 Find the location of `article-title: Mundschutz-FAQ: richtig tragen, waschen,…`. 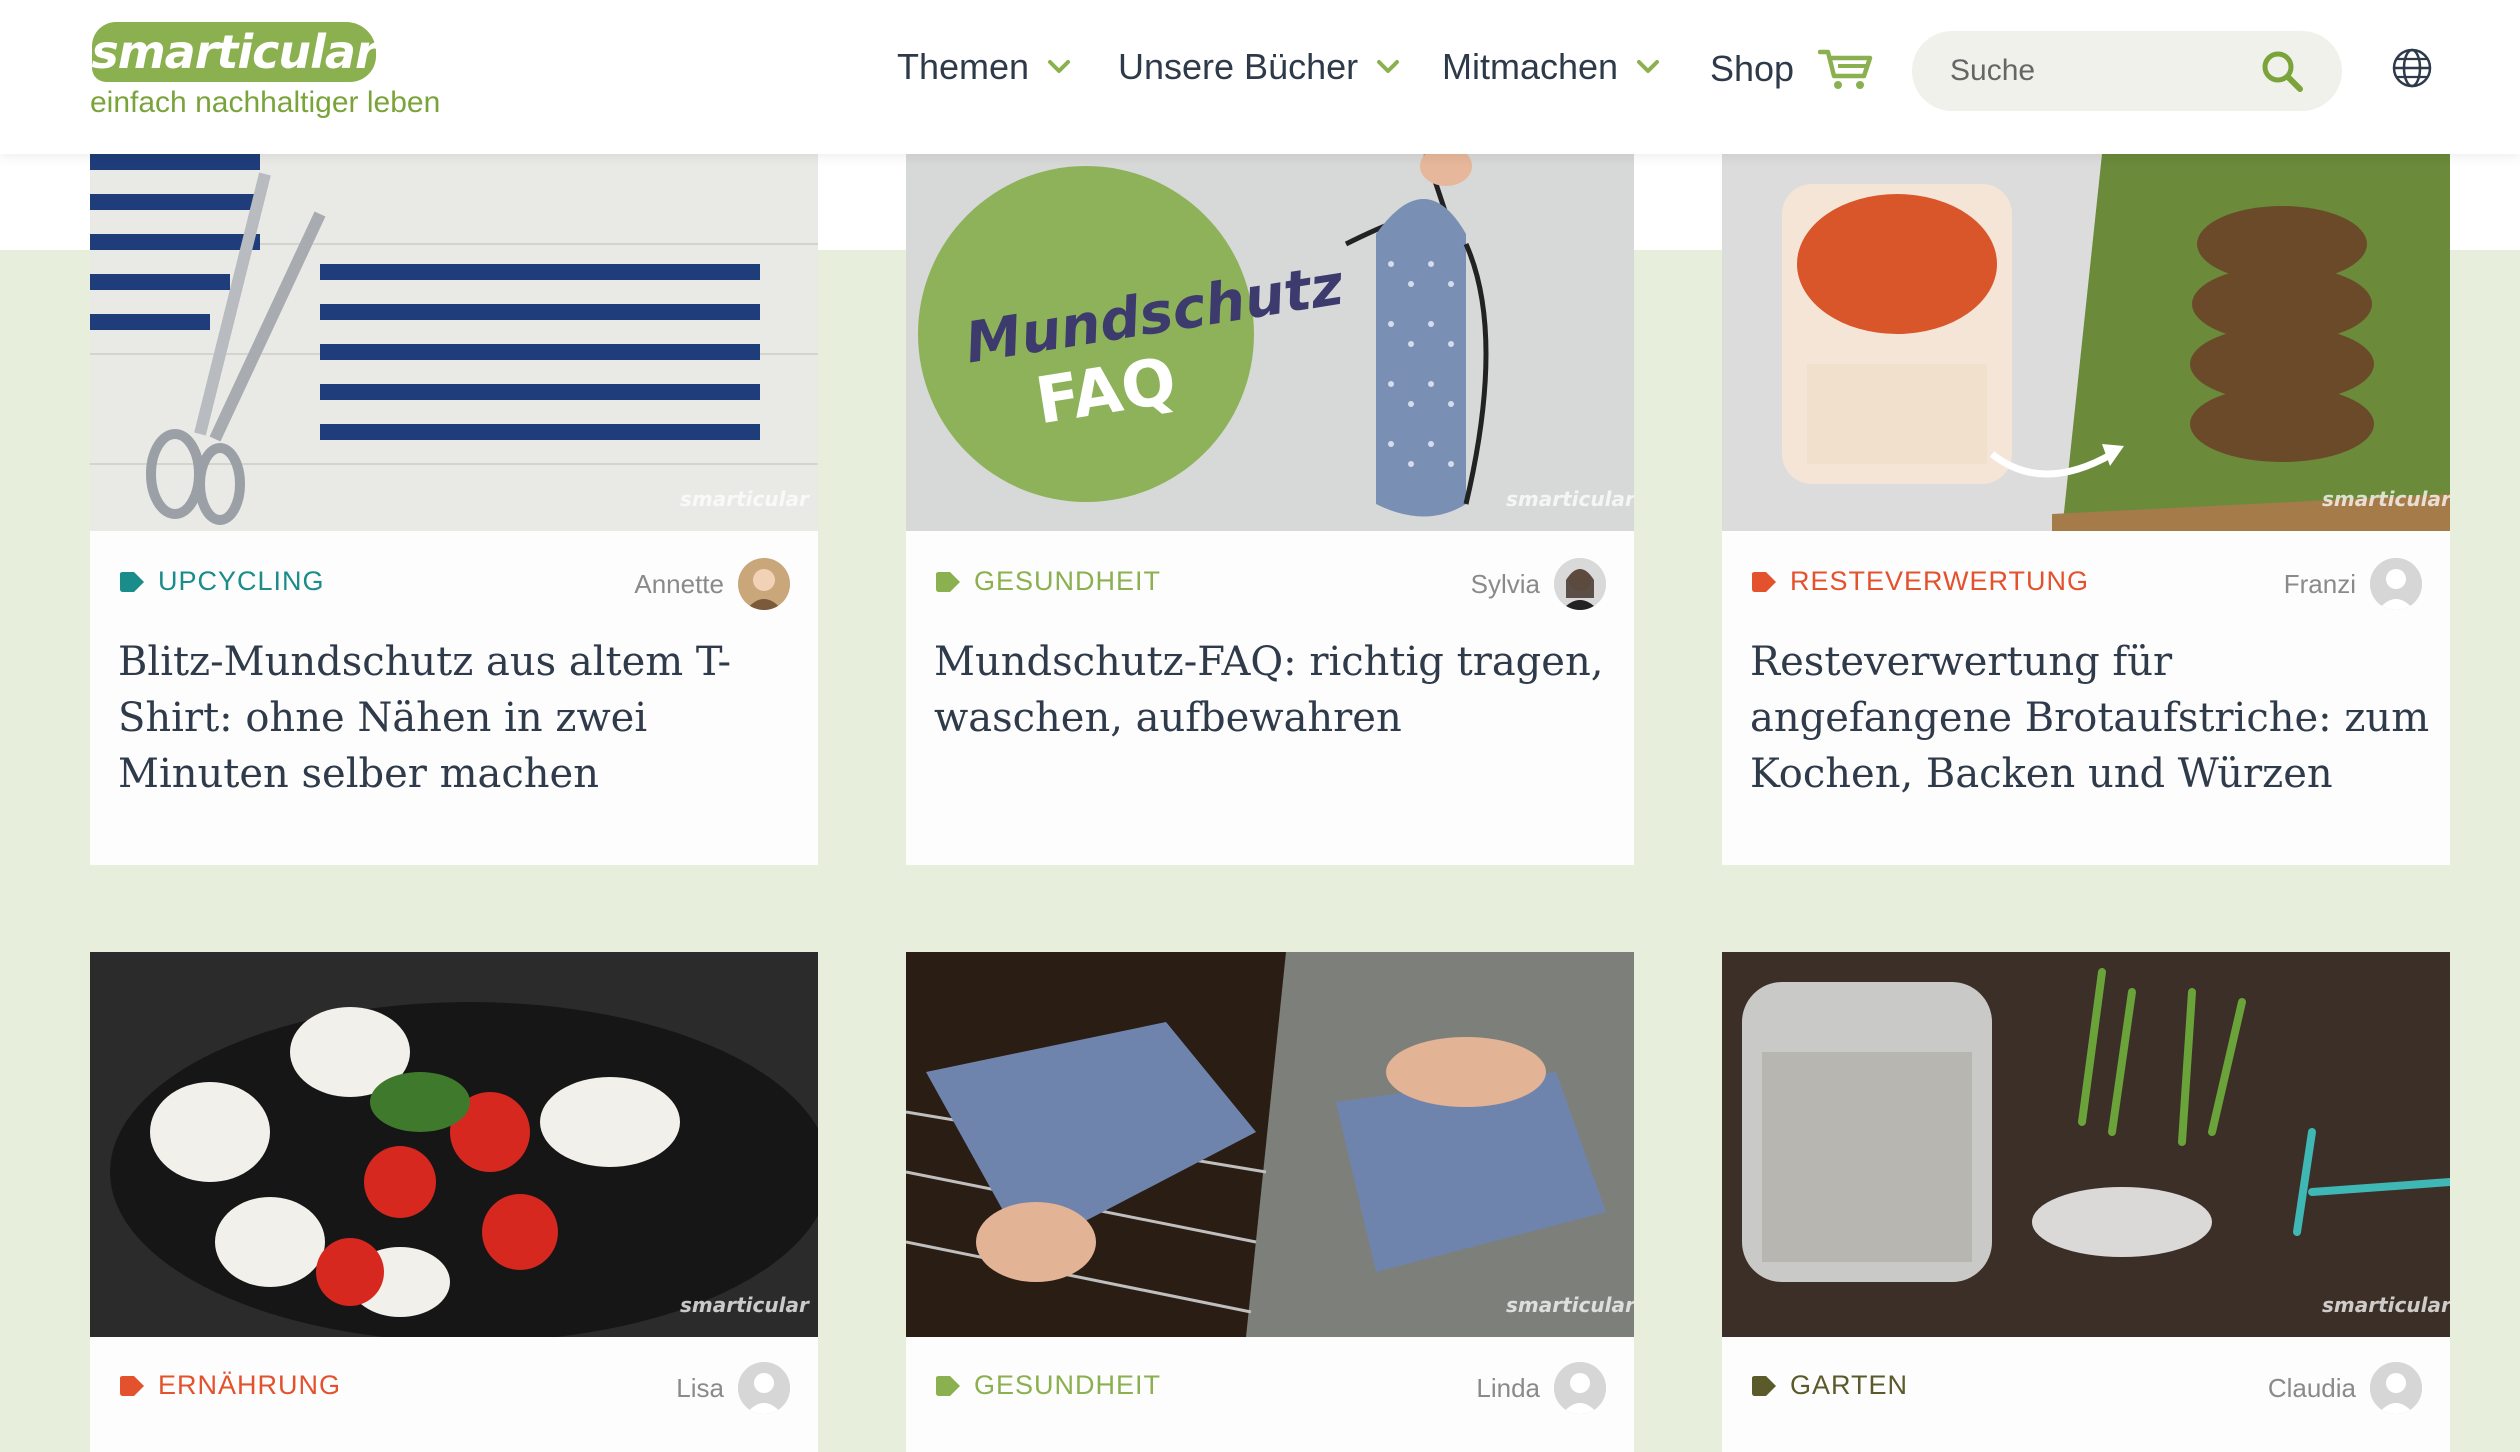

article-title: Mundschutz-FAQ: richtig tragen, waschen,… is located at coordinates (1279, 690).